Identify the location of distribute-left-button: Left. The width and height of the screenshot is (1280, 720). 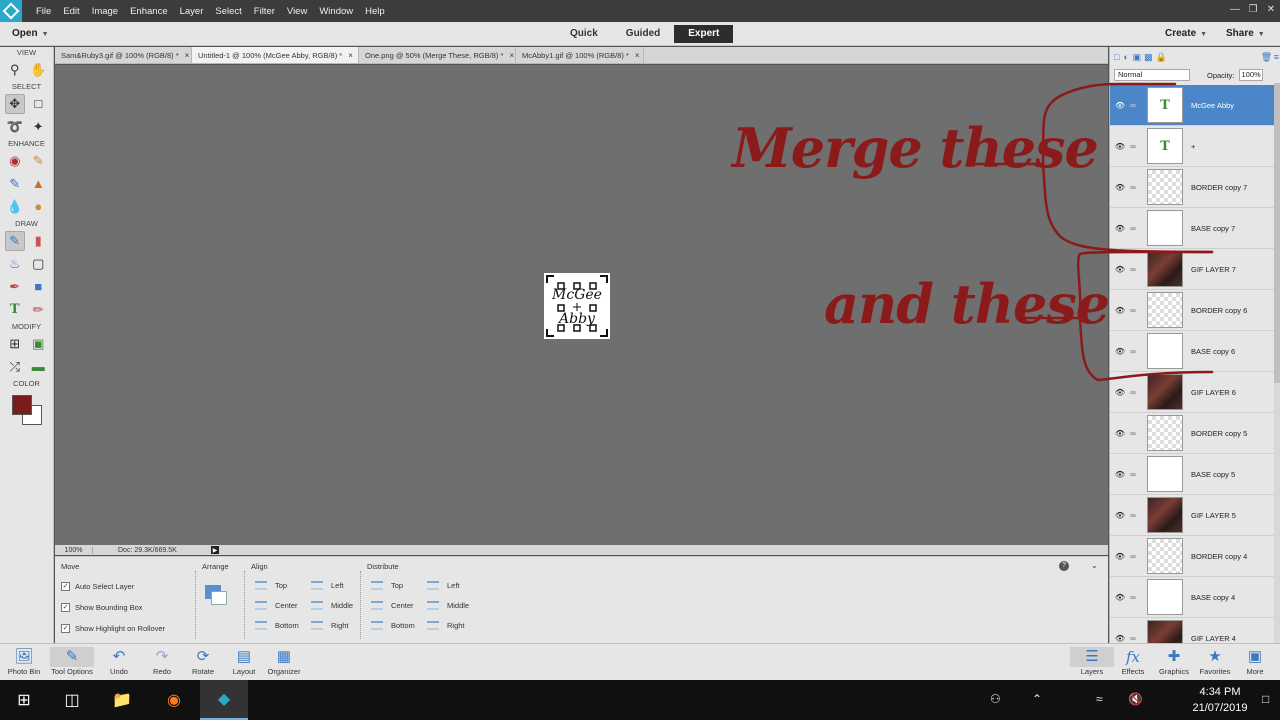
(443, 585).